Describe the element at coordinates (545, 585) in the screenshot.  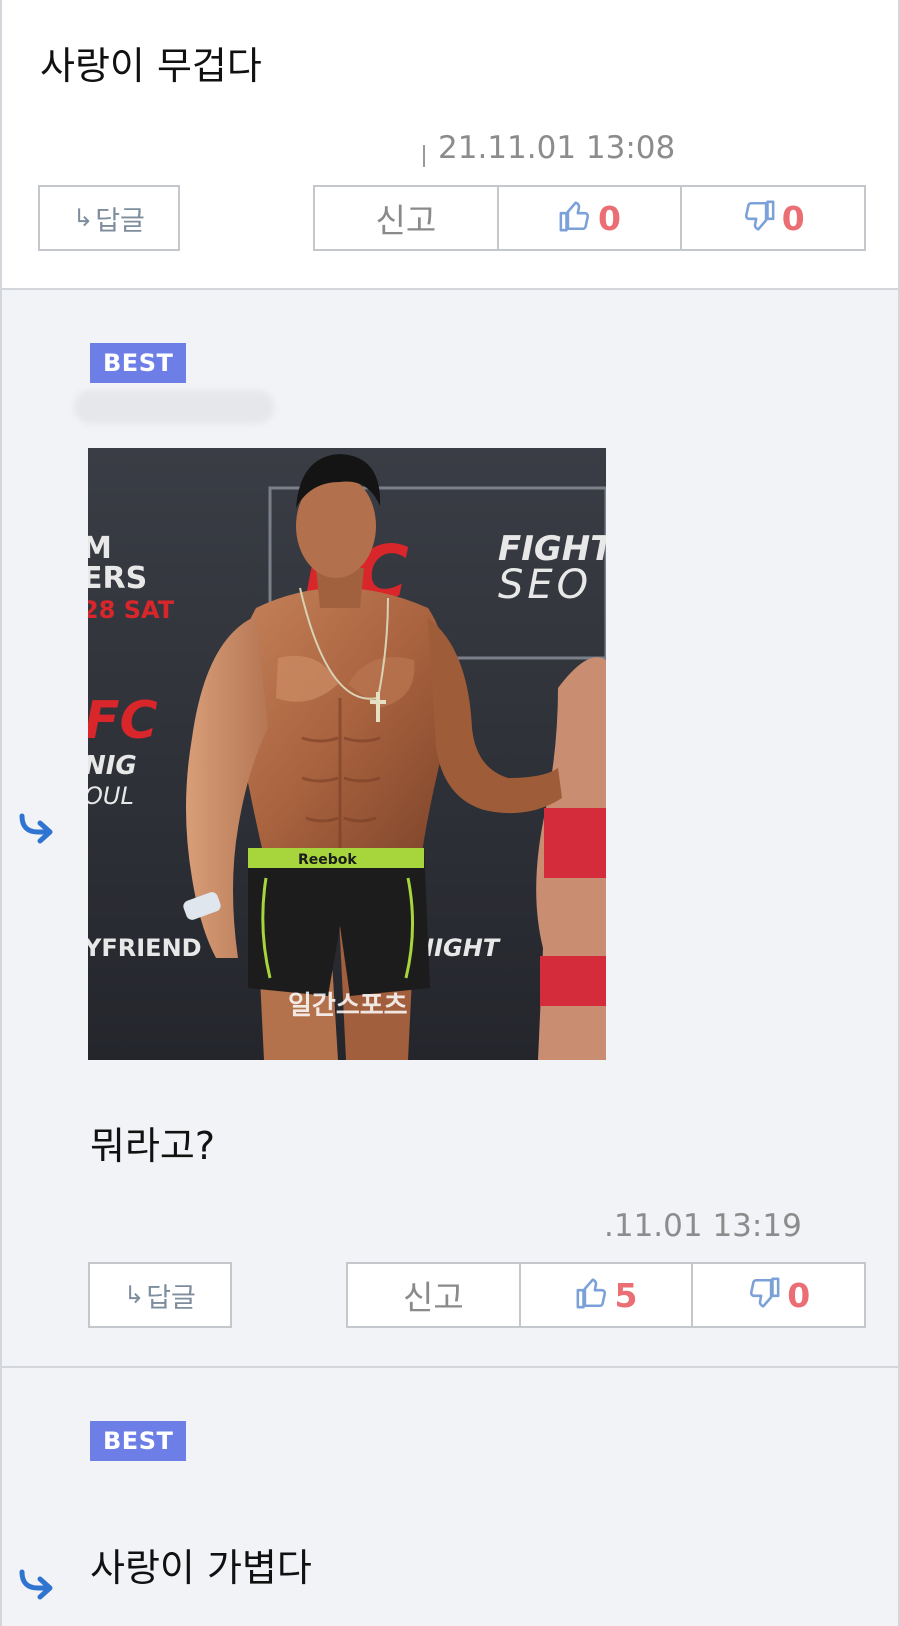
I see `banner-text: SEO` at that location.